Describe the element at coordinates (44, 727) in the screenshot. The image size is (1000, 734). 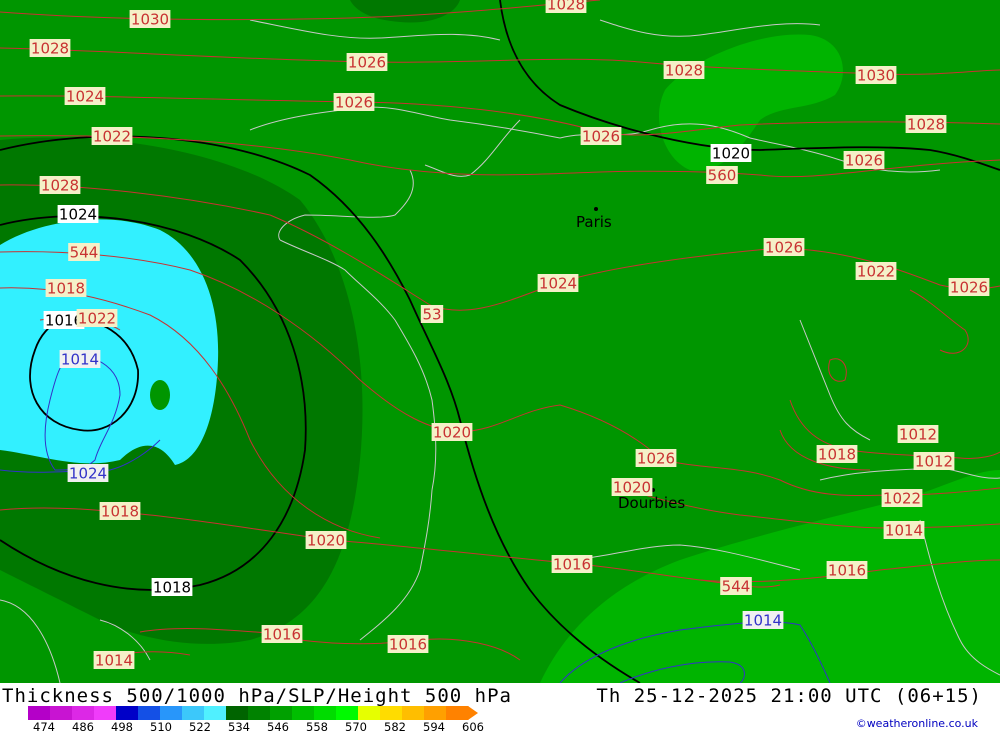
I see `colorscale-tick-label: 474` at that location.